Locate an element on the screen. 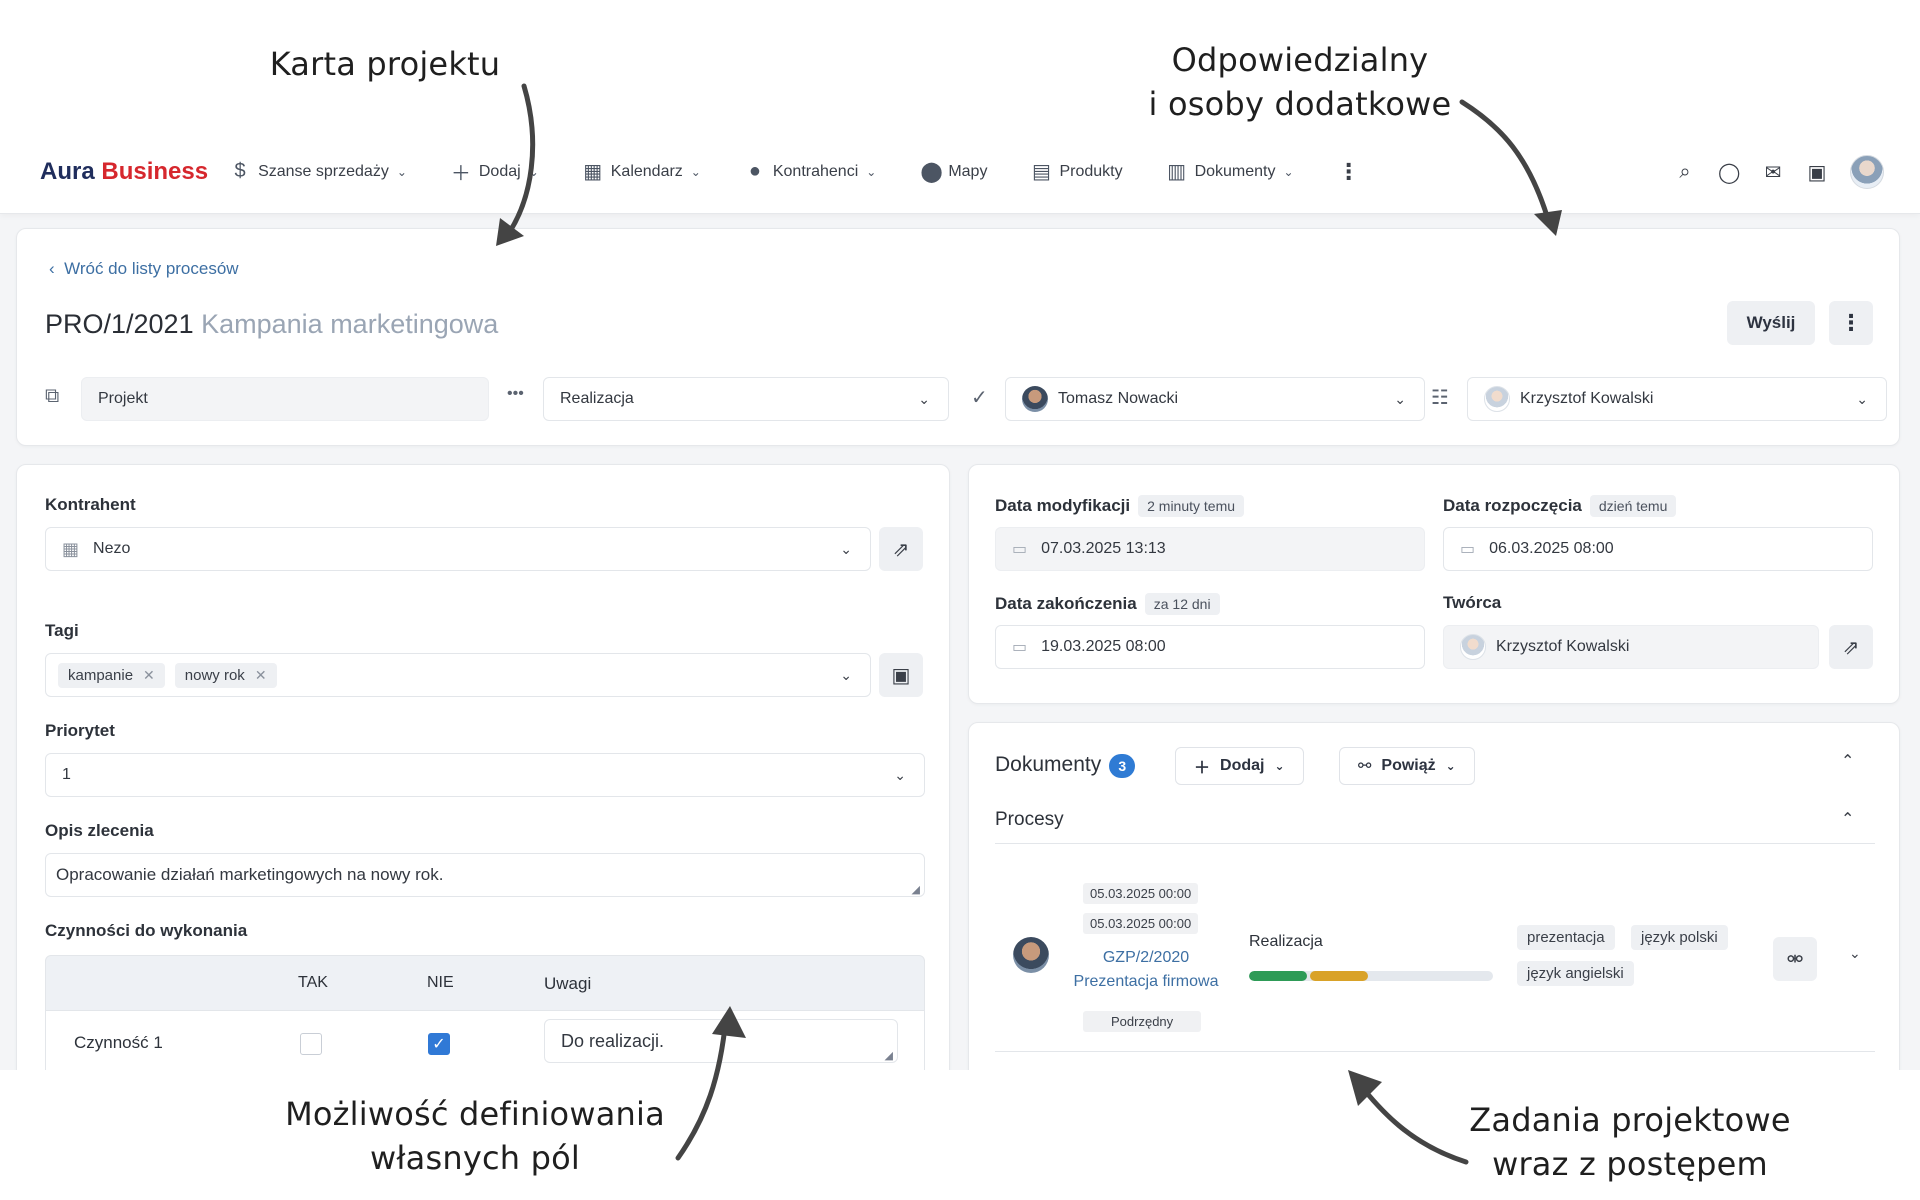  process-type-value: Projekt is located at coordinates (123, 398).